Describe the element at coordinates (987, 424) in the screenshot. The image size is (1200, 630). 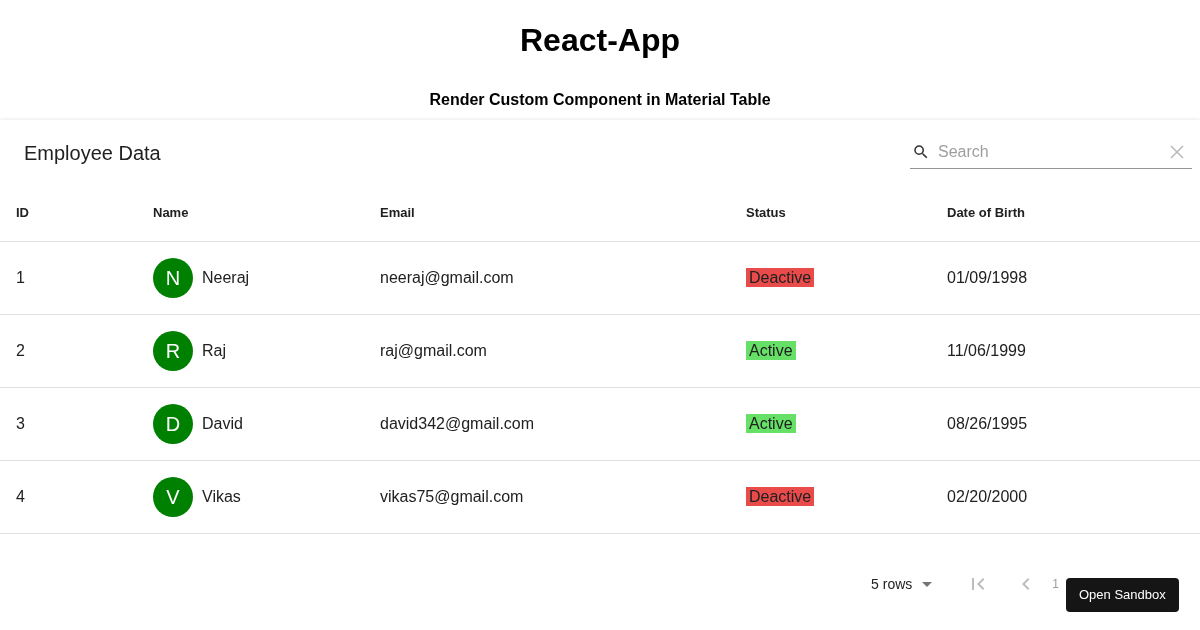
I see `table-cell-text: 08/26/1995` at that location.